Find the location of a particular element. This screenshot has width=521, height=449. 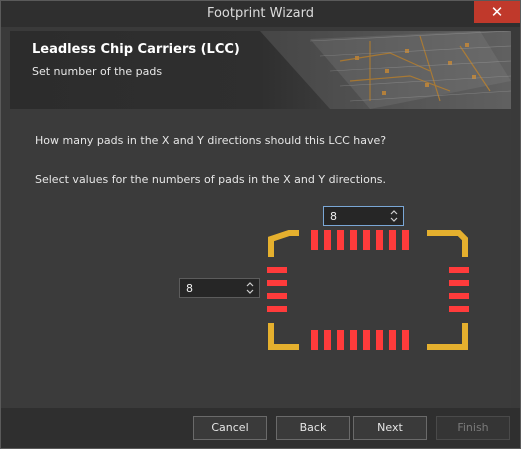

corner-top-right is located at coordinates (447, 243).